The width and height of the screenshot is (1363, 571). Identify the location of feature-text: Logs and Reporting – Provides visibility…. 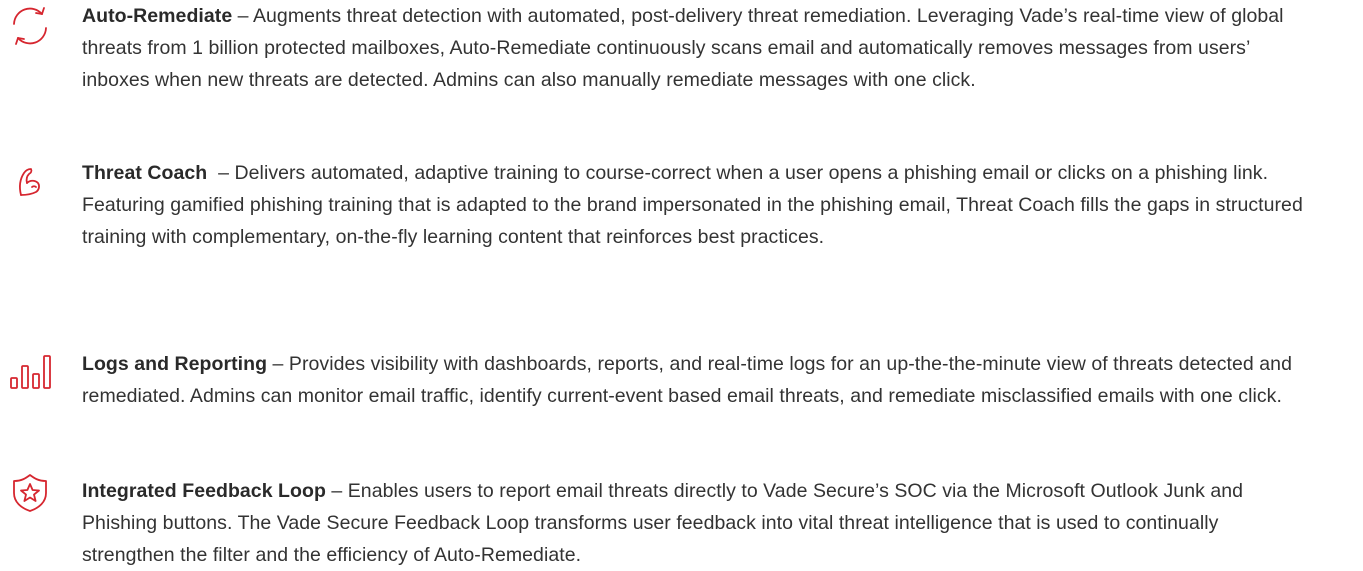
(697, 380).